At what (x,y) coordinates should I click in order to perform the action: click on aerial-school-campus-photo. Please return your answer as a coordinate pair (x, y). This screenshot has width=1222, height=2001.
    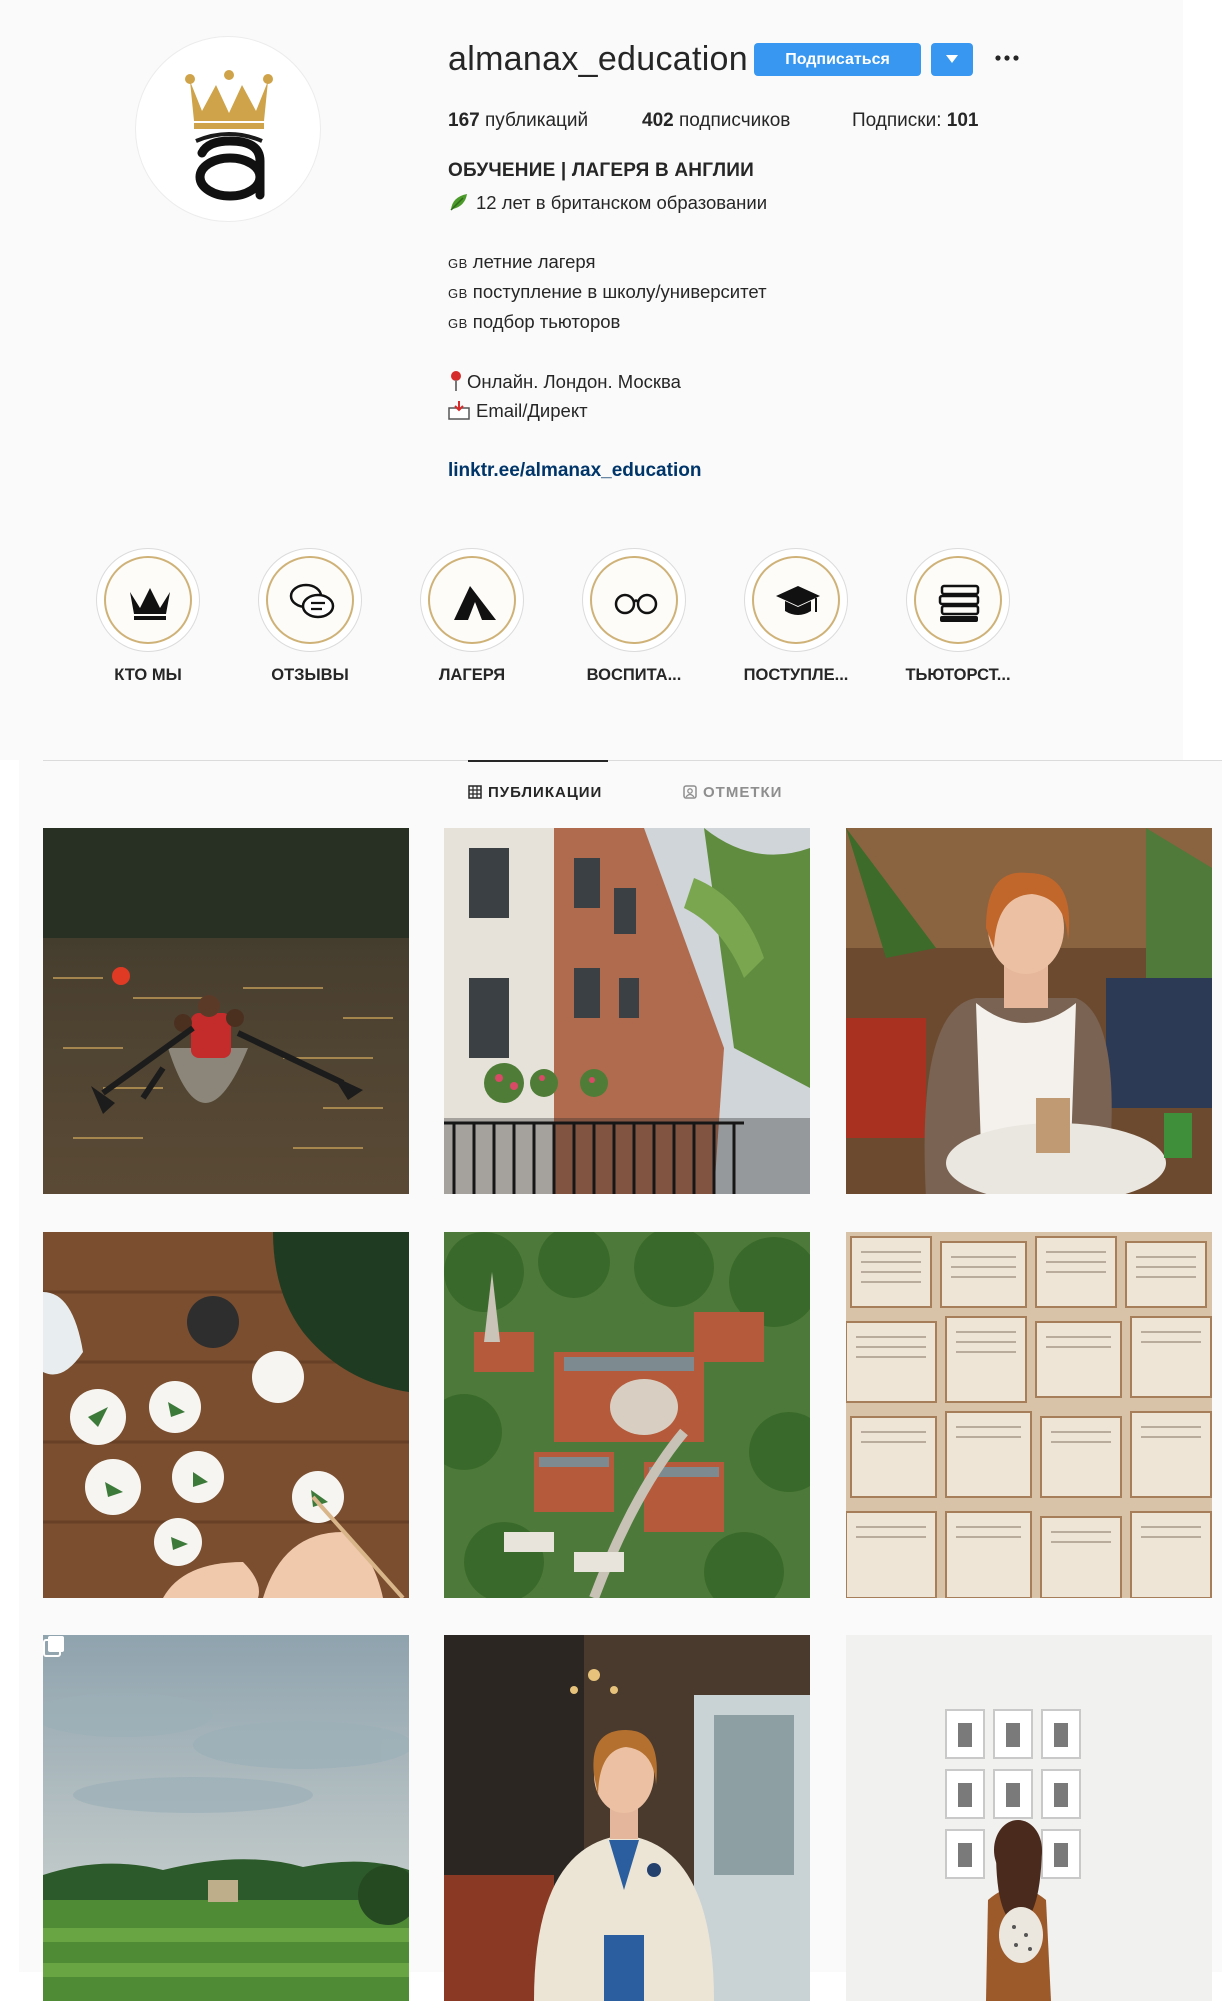
    Looking at the image, I should click on (627, 1415).